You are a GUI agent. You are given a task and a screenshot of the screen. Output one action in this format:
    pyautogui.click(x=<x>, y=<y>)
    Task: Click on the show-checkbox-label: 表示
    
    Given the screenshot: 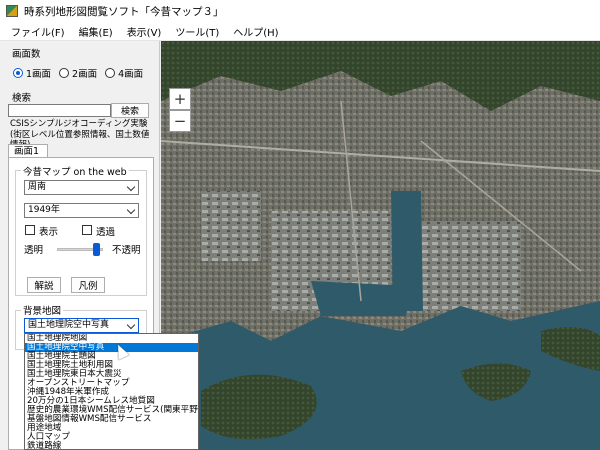 What is the action you would take?
    pyautogui.click(x=48, y=231)
    